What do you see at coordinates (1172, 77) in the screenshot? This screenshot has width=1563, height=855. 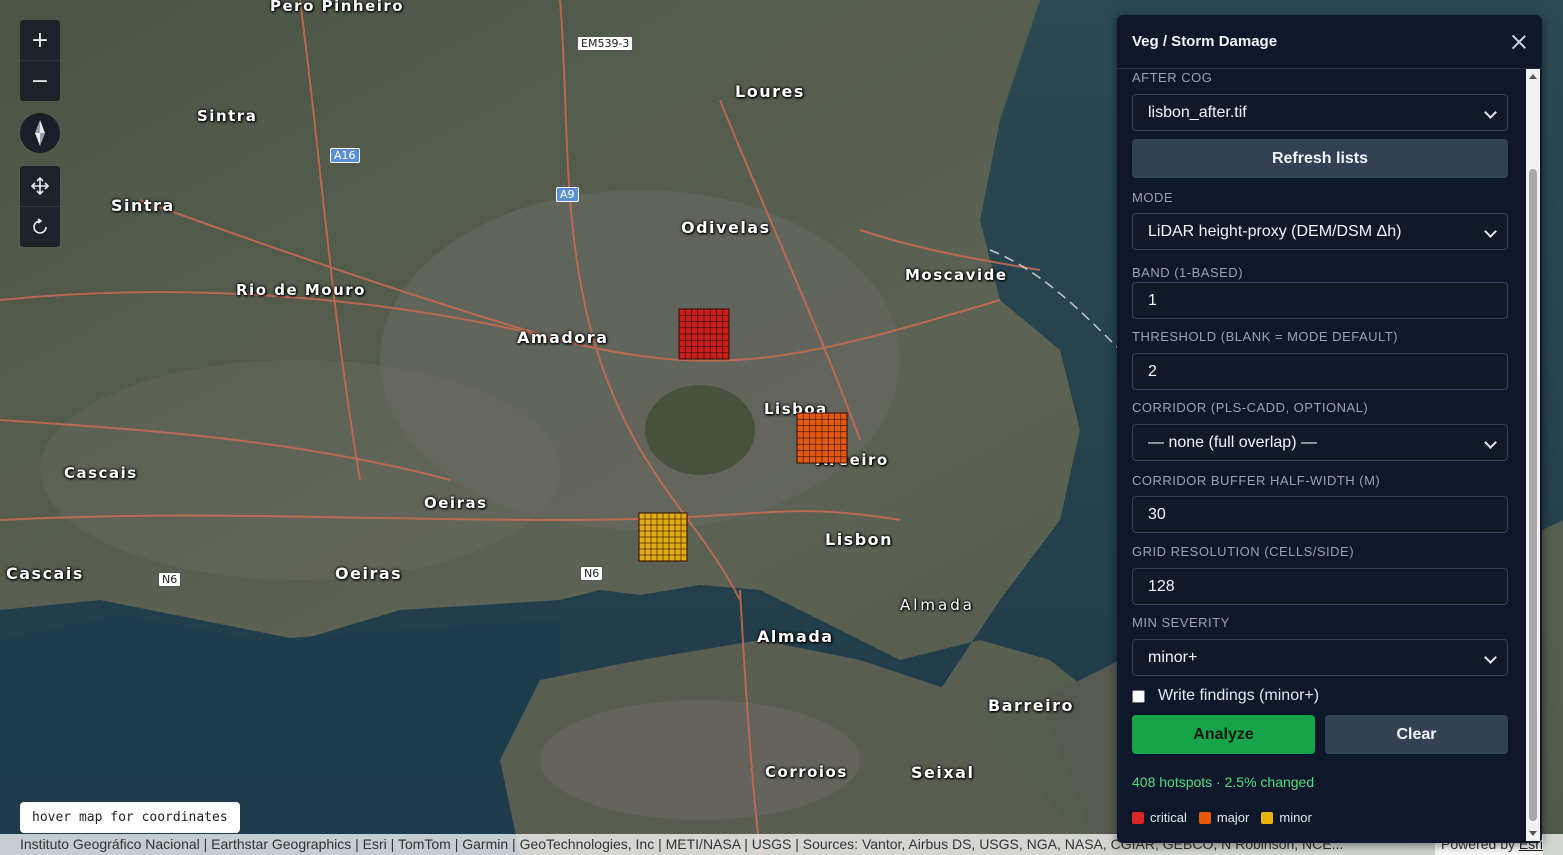 I see `after-cog-label: AFTER COG` at bounding box center [1172, 77].